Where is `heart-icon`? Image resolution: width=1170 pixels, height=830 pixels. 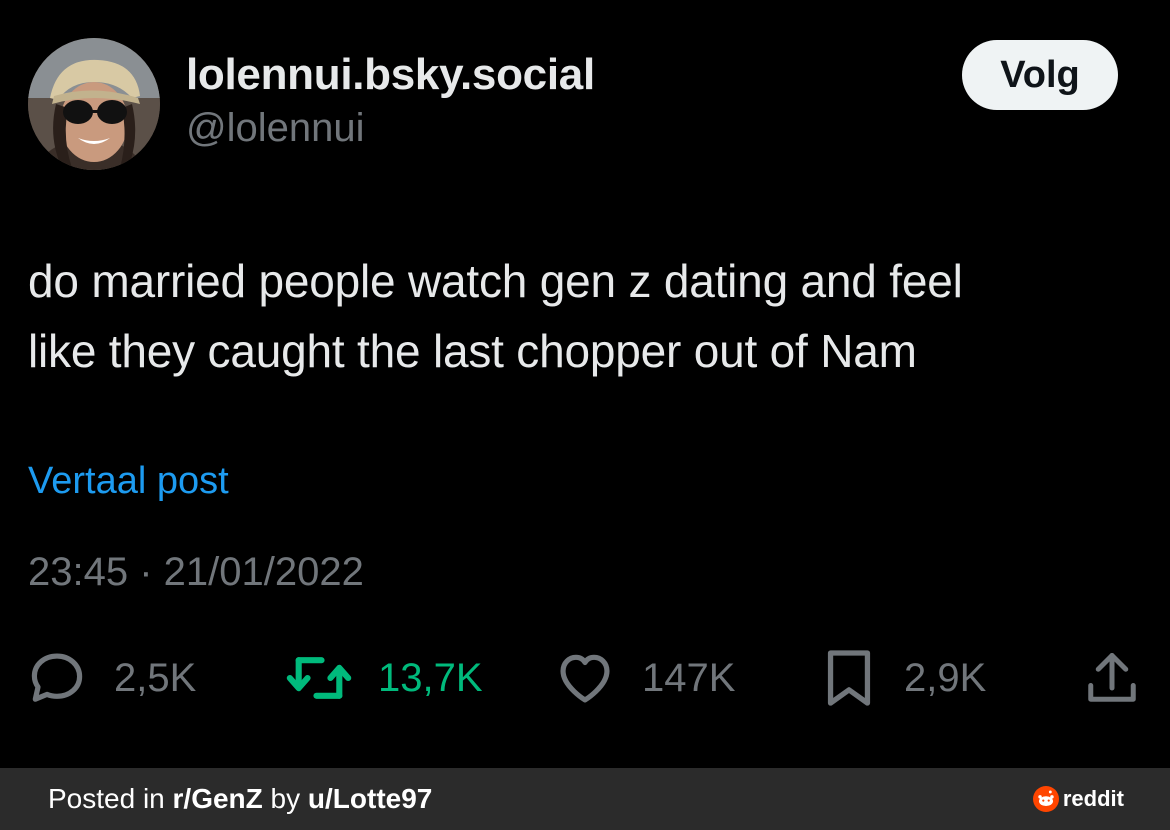 heart-icon is located at coordinates (585, 678).